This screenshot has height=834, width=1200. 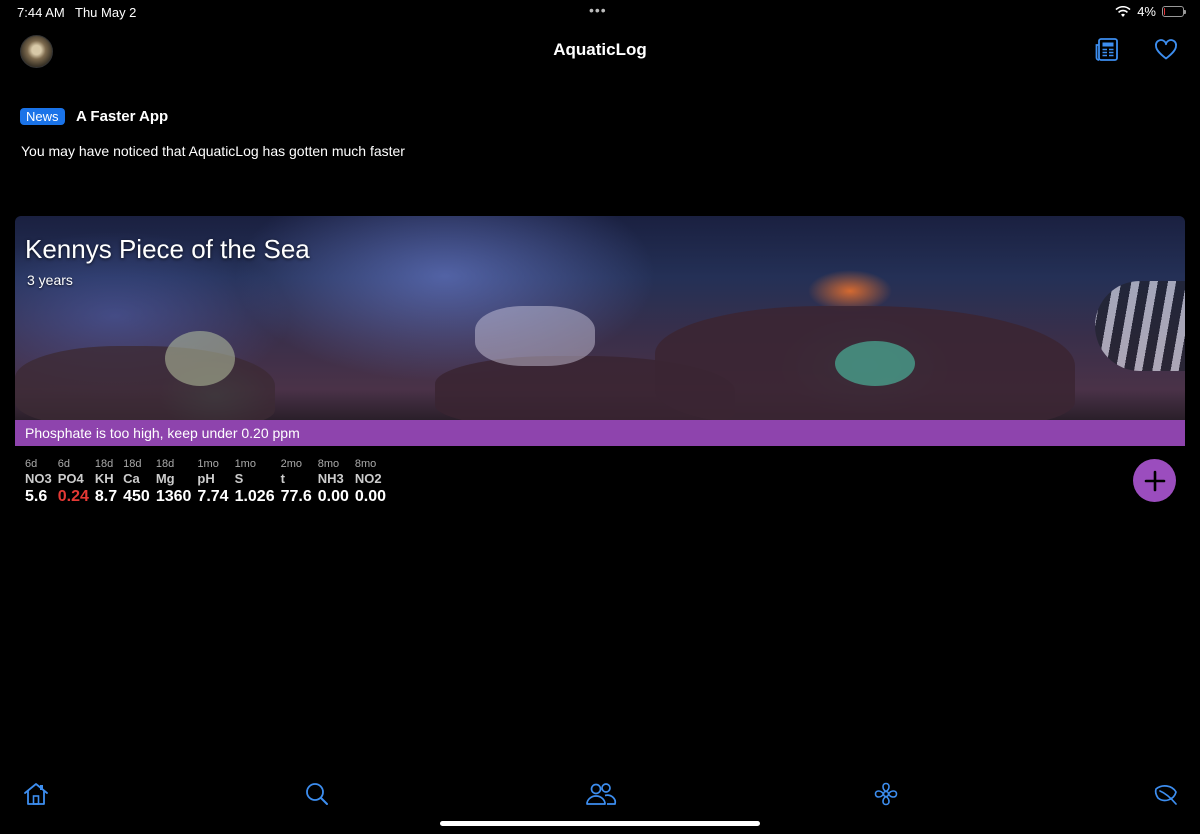 I want to click on parameter-value: 450, so click(x=136, y=496).